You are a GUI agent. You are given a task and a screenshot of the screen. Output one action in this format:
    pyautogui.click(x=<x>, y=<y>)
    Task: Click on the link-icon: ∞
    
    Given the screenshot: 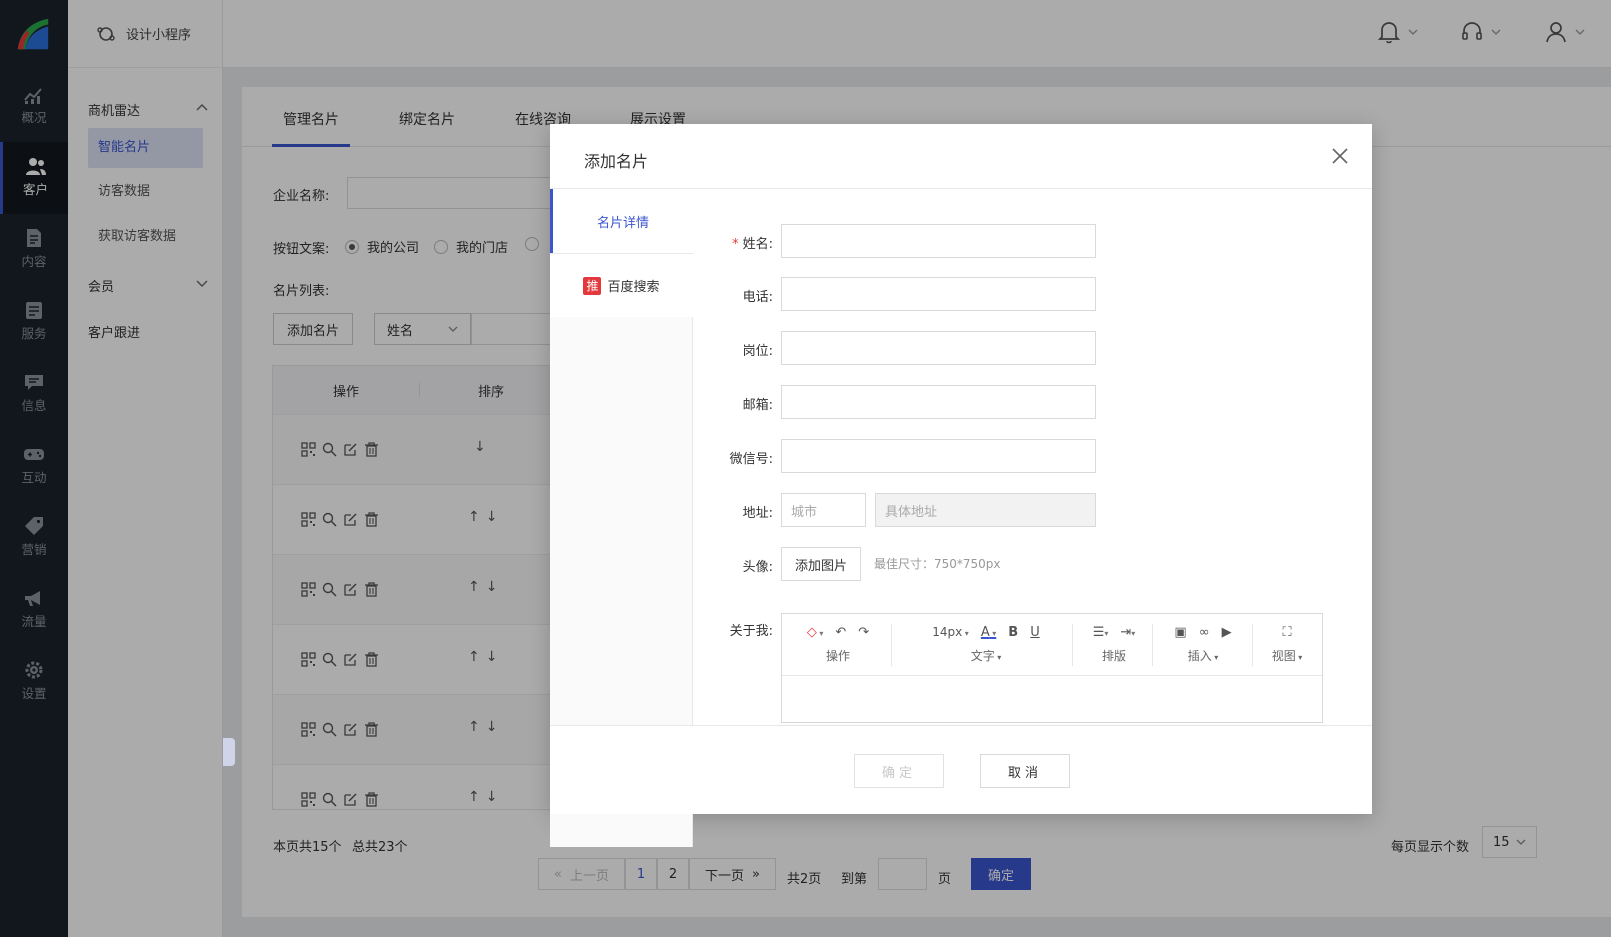 What is the action you would take?
    pyautogui.click(x=1204, y=632)
    